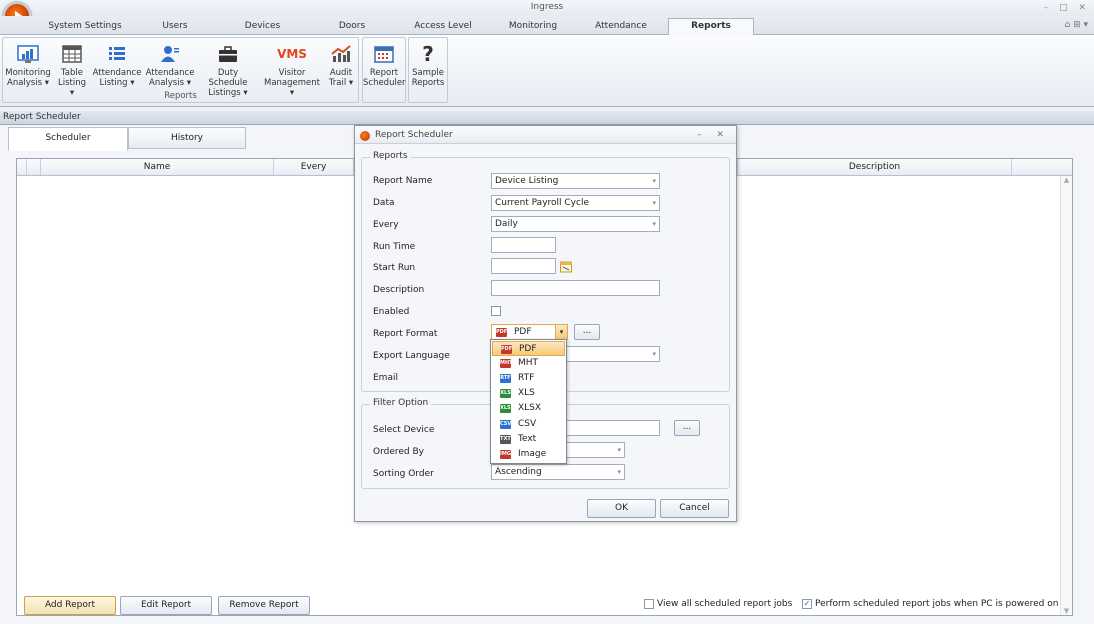 This screenshot has height=624, width=1094. Describe the element at coordinates (1077, 25) in the screenshot. I see `ribbon-options-icon: ⌂ ⊞ ▾` at that location.